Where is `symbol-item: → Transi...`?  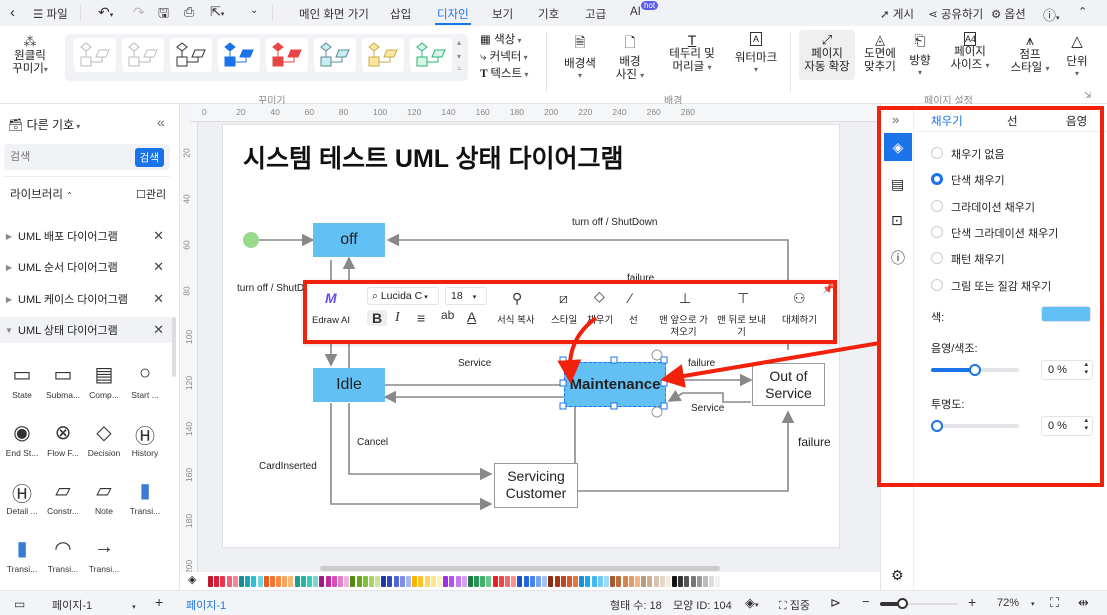
symbol-item: → Transi... is located at coordinates (104, 555).